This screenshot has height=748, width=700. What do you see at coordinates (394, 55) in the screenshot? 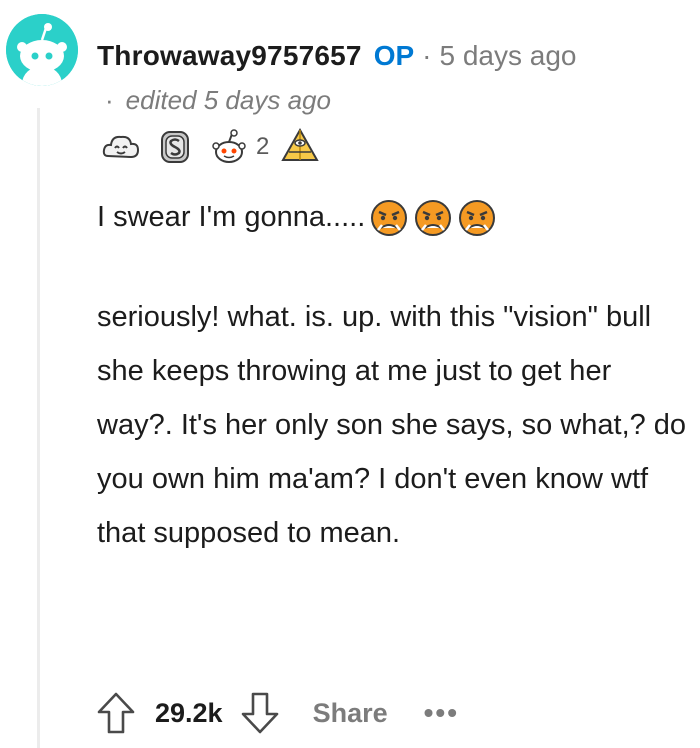
I see `op-badge: OP` at bounding box center [394, 55].